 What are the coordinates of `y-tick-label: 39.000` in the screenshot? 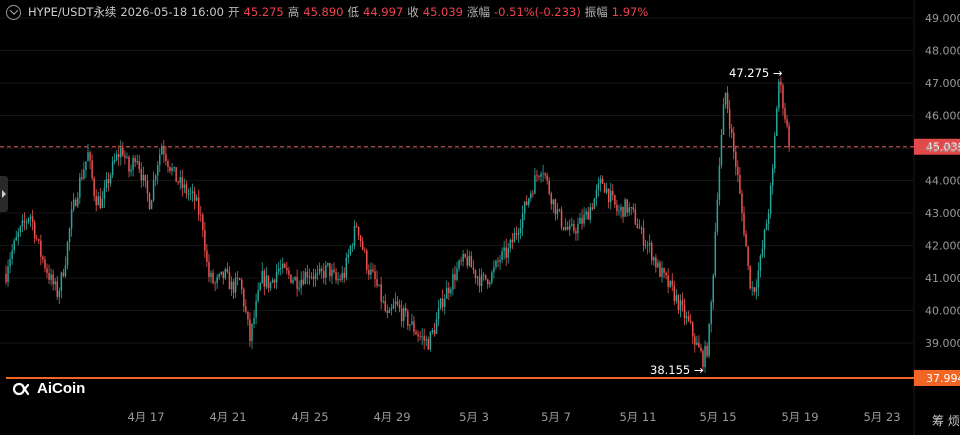 It's located at (942, 343).